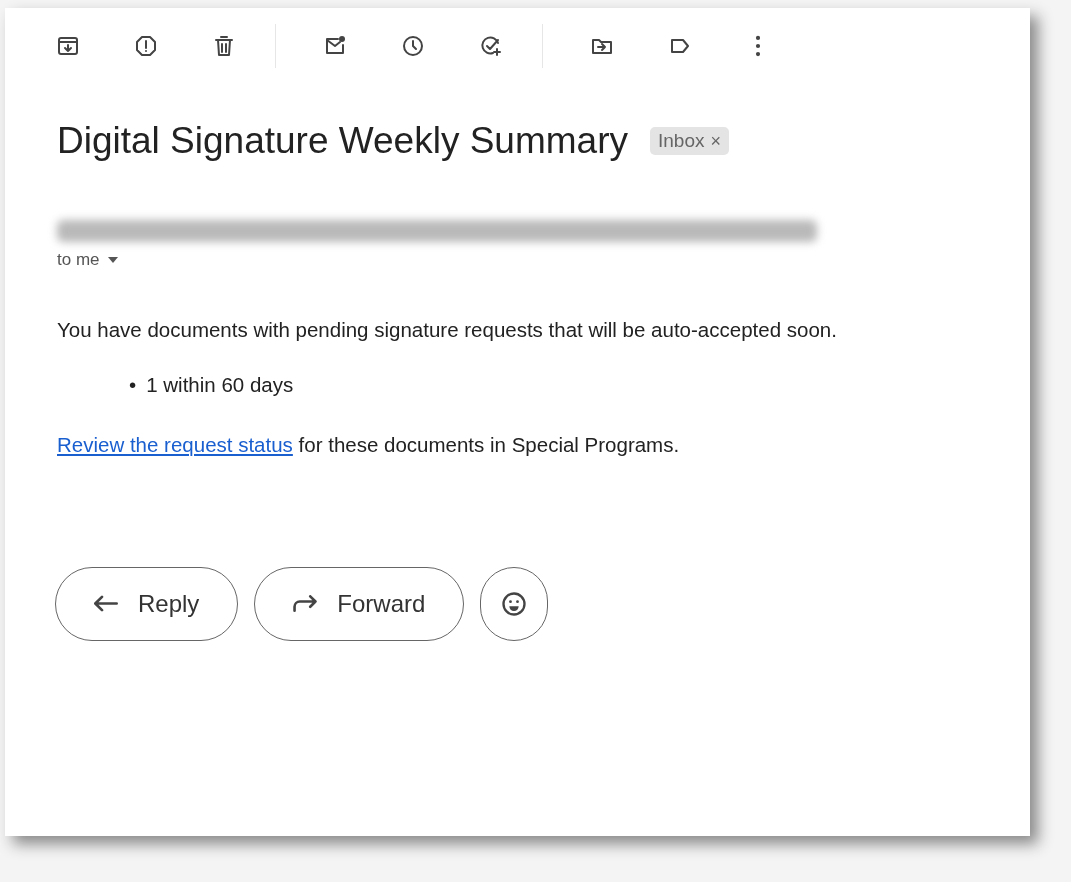 This screenshot has width=1071, height=882. Describe the element at coordinates (491, 46) in the screenshot. I see `add-task-icon` at that location.